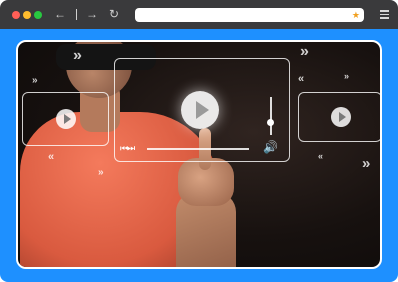 The height and width of the screenshot is (282, 398). What do you see at coordinates (127, 148) in the screenshot?
I see `previous-next-icon: ⏮⏭` at bounding box center [127, 148].